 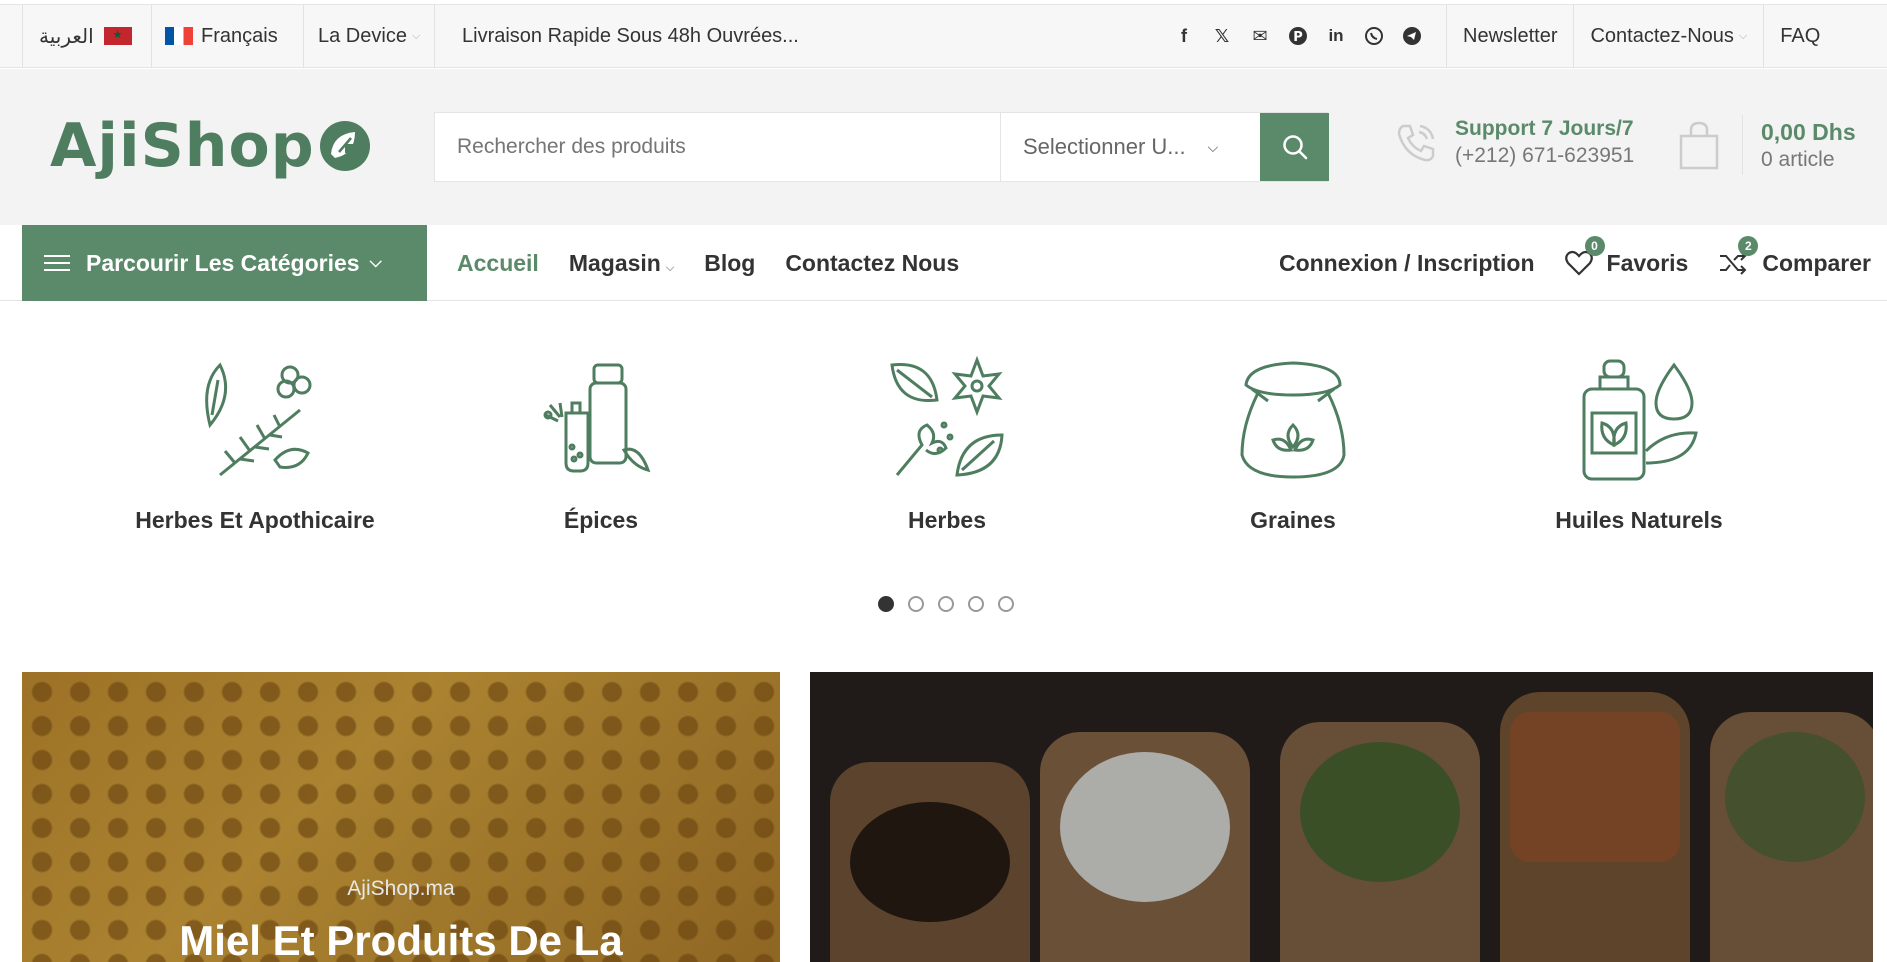 What do you see at coordinates (729, 263) in the screenshot?
I see `nav-link-blog: Blog` at bounding box center [729, 263].